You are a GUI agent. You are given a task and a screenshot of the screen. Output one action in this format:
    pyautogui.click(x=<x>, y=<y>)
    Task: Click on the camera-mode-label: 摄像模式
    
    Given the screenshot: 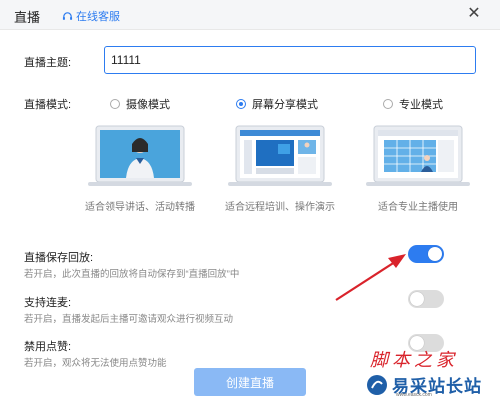 What is the action you would take?
    pyautogui.click(x=148, y=105)
    